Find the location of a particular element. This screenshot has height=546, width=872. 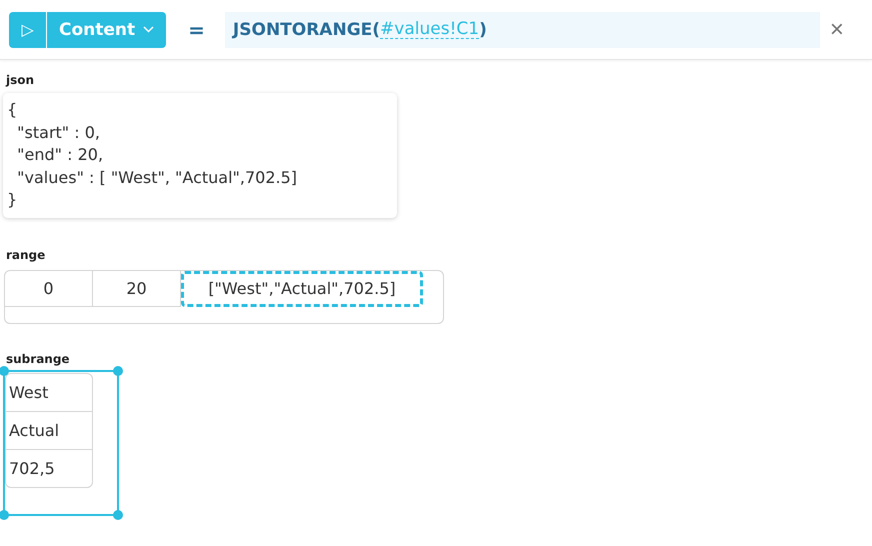

code-line: "end" : 20, is located at coordinates (60, 155).